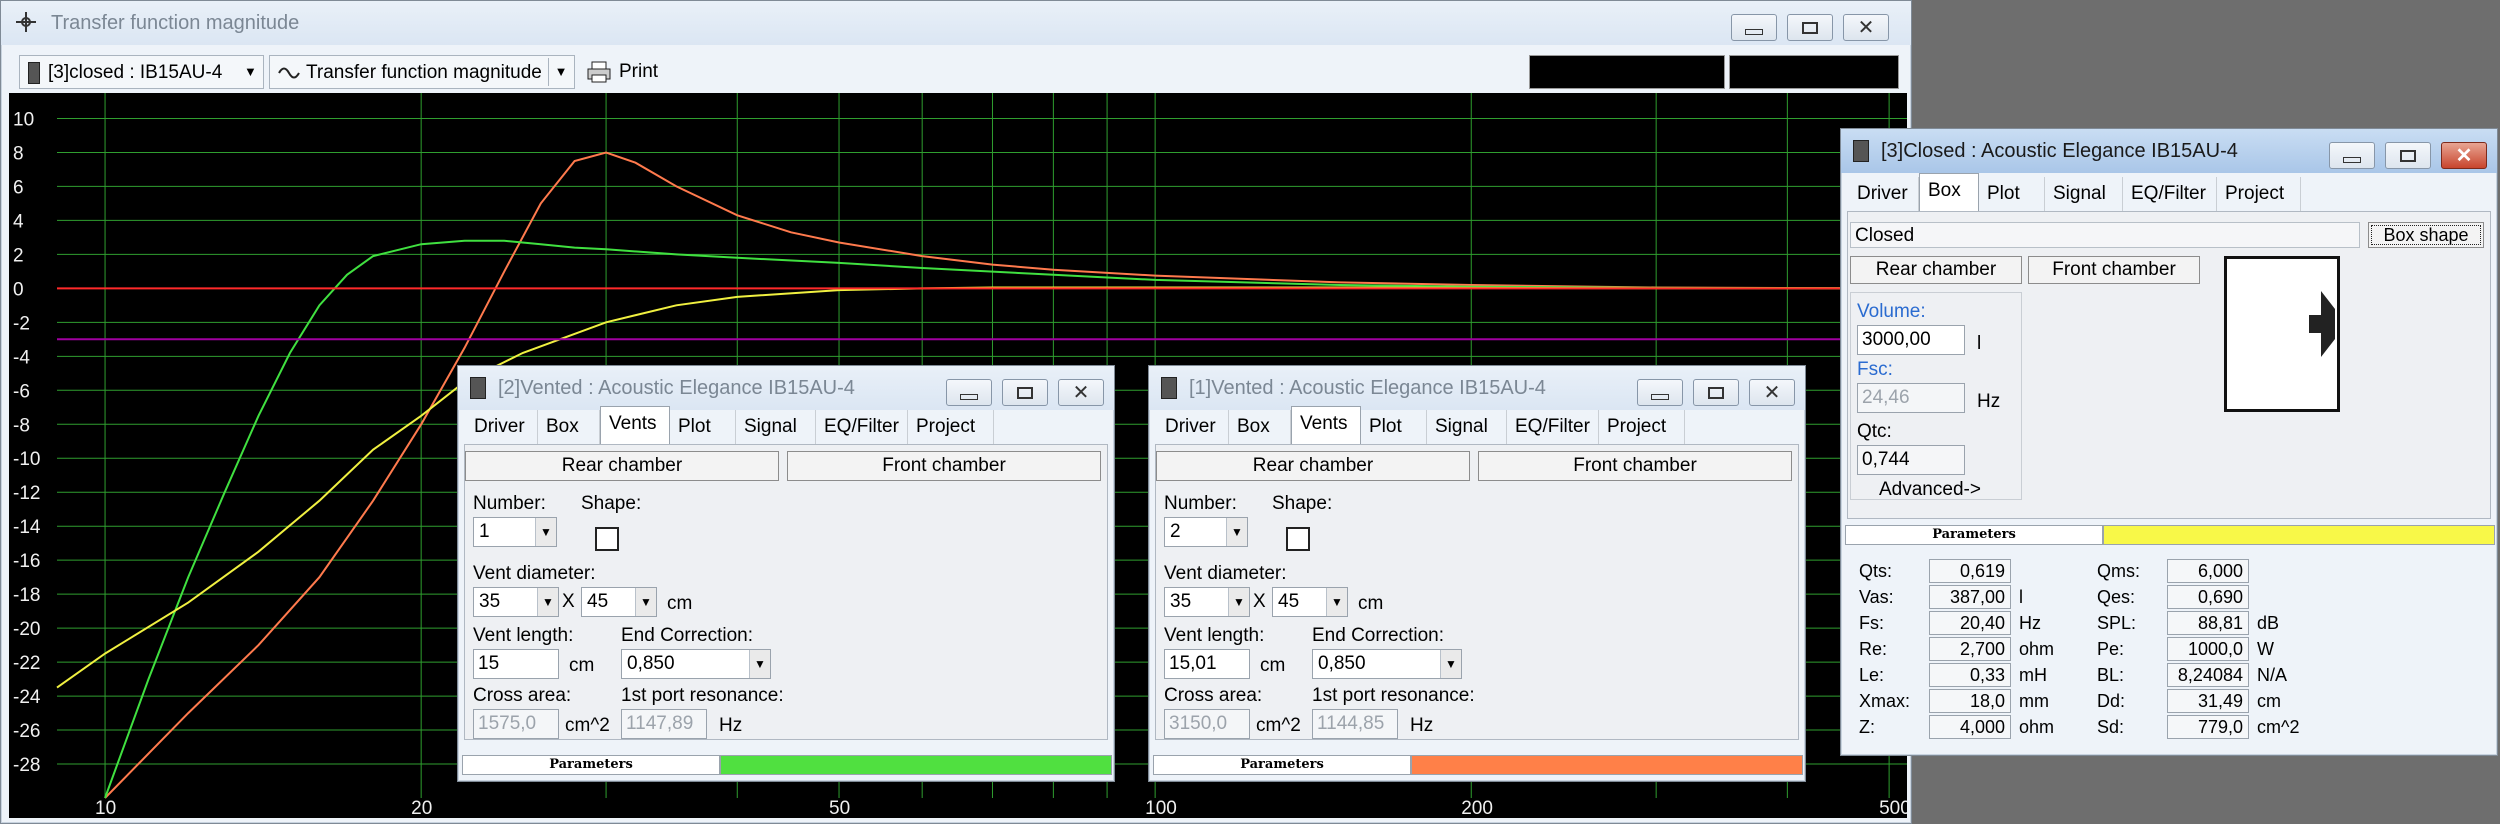 The height and width of the screenshot is (824, 2500). I want to click on closed-maximize-button, so click(2408, 155).